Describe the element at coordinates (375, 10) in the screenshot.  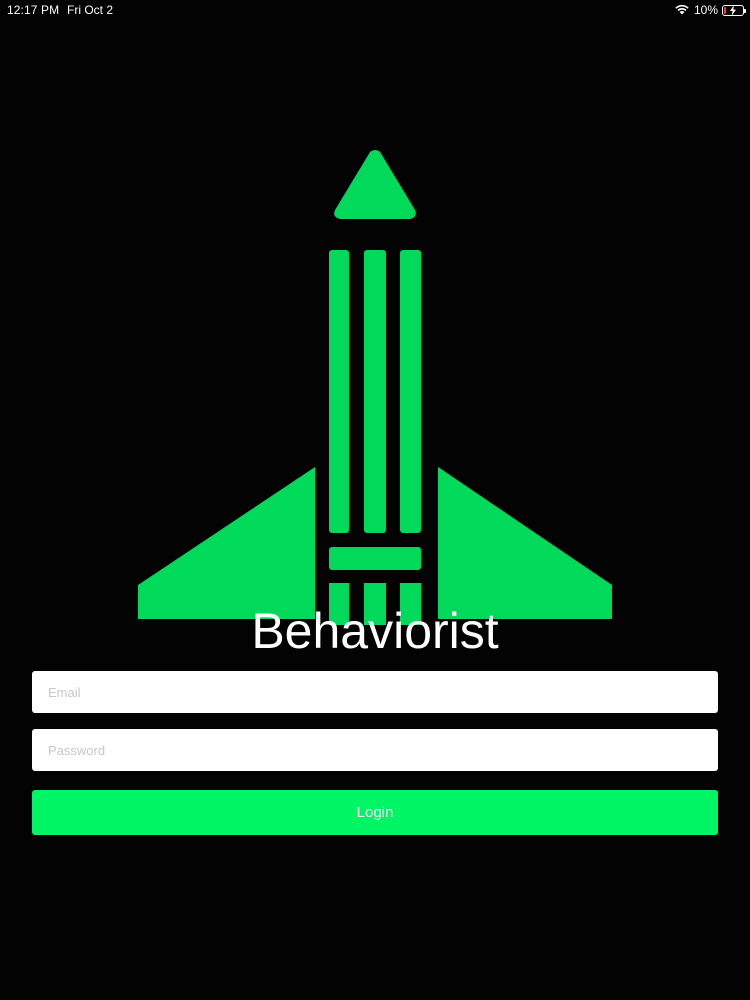
I see `status-bar: 12:17 PM Fri Oct 2 10%` at that location.